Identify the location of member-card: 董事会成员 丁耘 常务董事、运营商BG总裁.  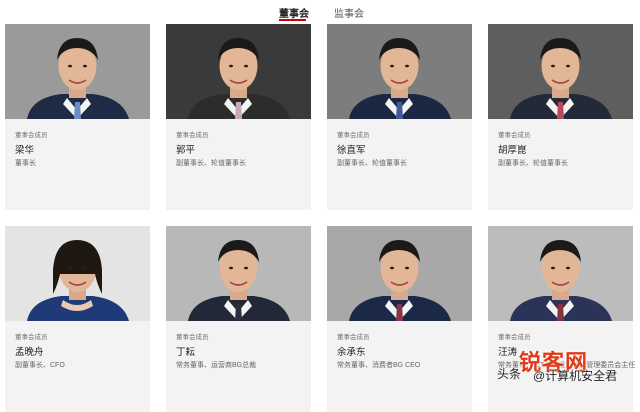
(238, 319).